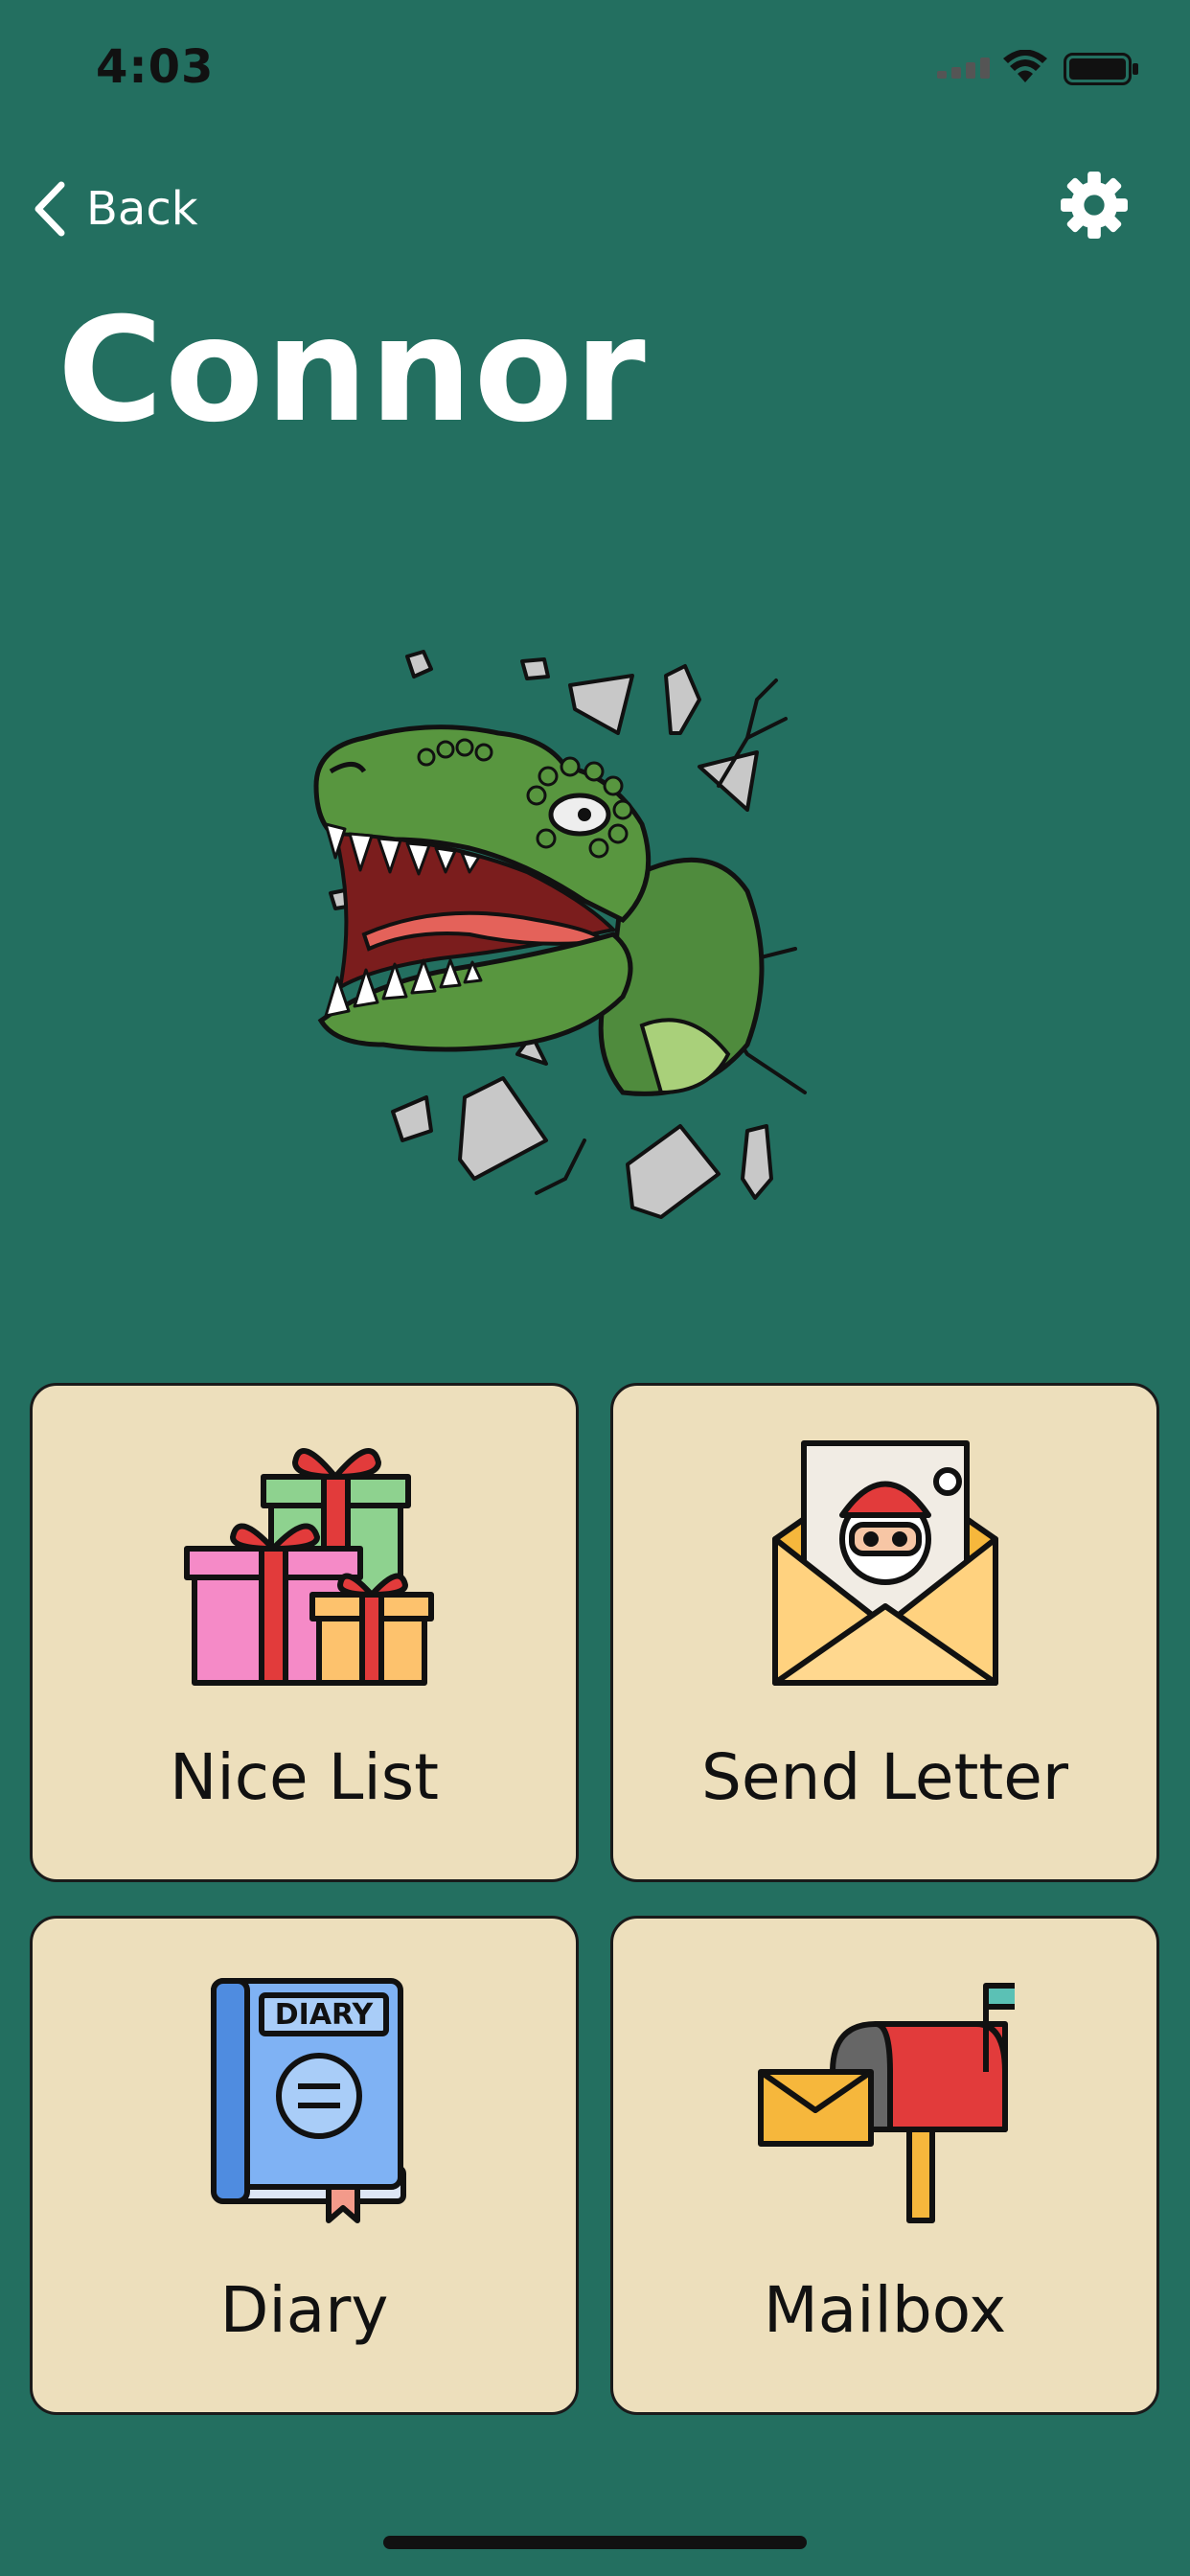  Describe the element at coordinates (885, 2310) in the screenshot. I see `mailbox-label: Mailbox` at that location.